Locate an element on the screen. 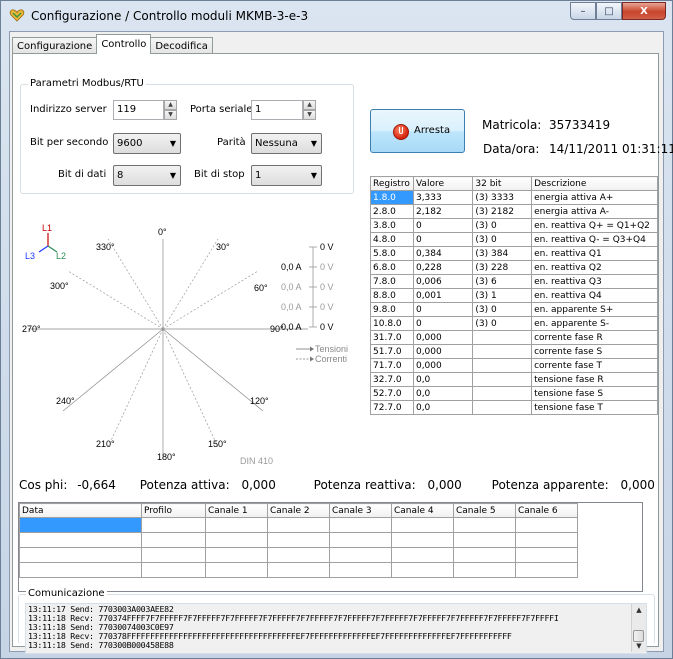  table-cell: 7.8.0 is located at coordinates (392, 281).